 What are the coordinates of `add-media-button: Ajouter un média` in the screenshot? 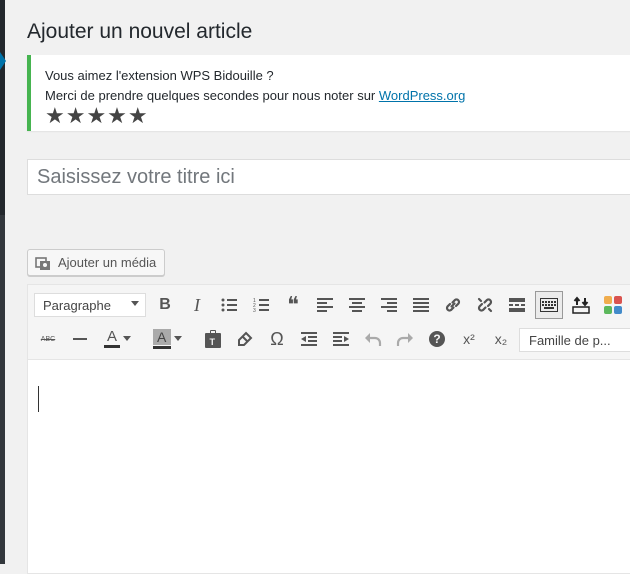 It's located at (96, 262).